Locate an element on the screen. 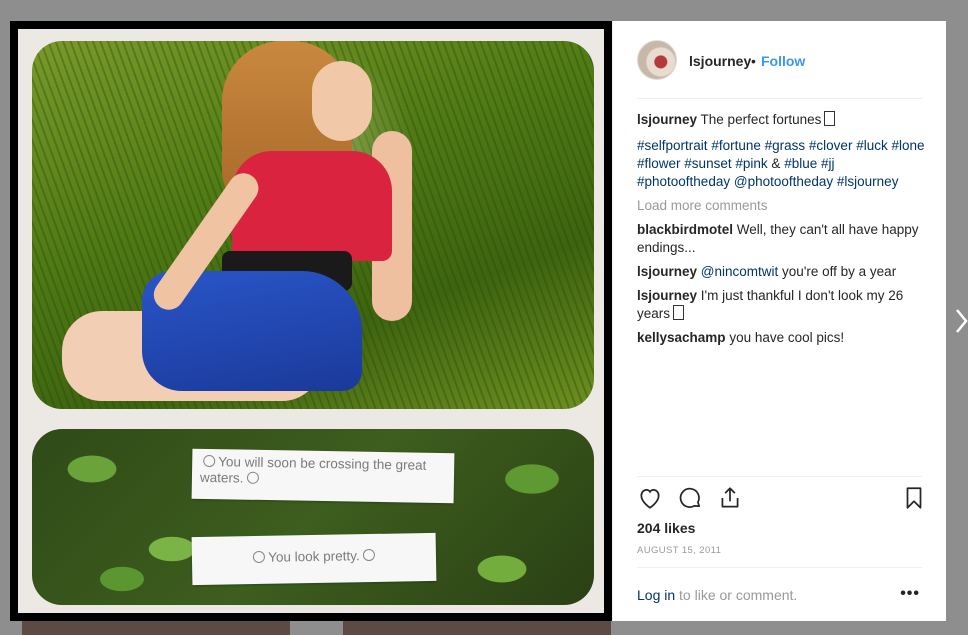 The height and width of the screenshot is (635, 968). comment-icon is located at coordinates (690, 498).